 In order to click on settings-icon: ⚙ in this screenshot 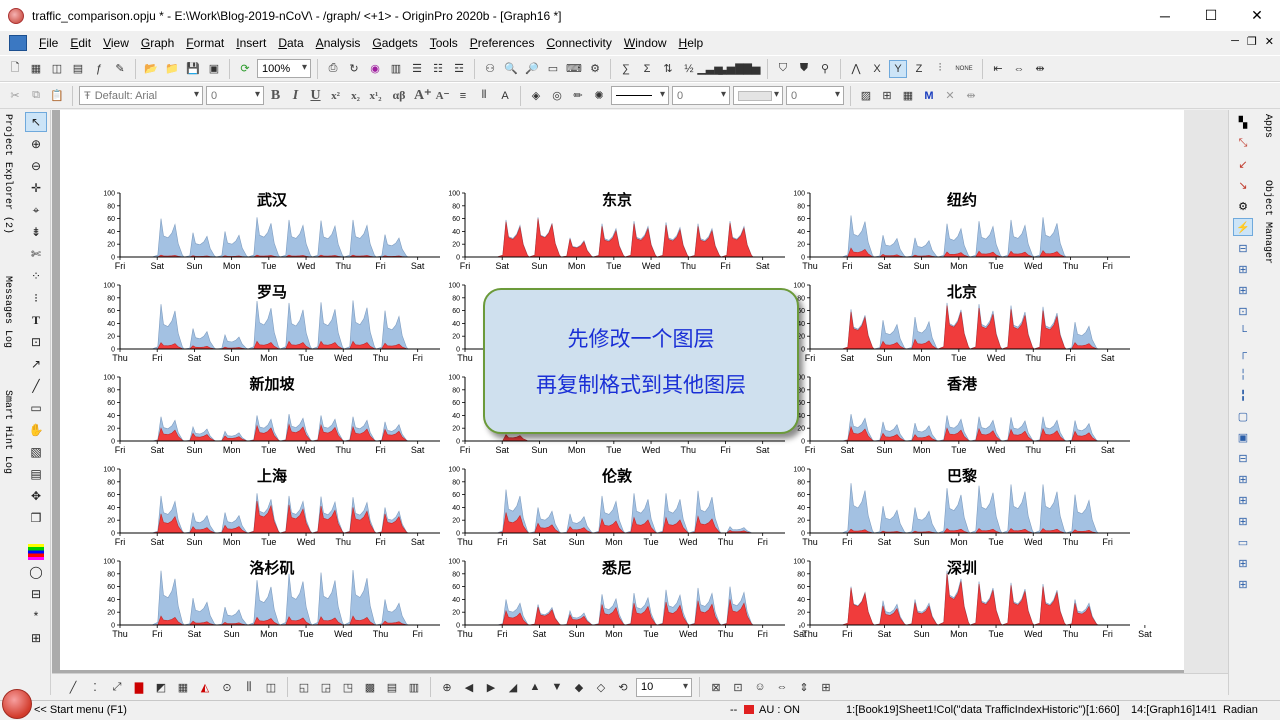, I will do `click(595, 69)`.